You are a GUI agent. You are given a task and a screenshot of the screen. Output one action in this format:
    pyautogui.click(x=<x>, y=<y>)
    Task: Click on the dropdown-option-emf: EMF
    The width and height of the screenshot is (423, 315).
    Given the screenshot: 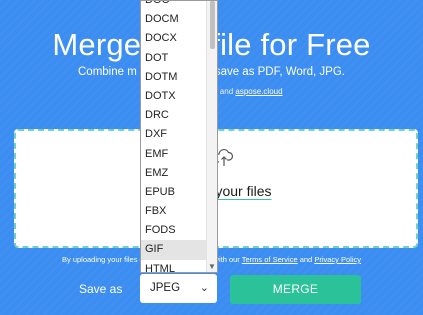 What is the action you would take?
    pyautogui.click(x=174, y=154)
    